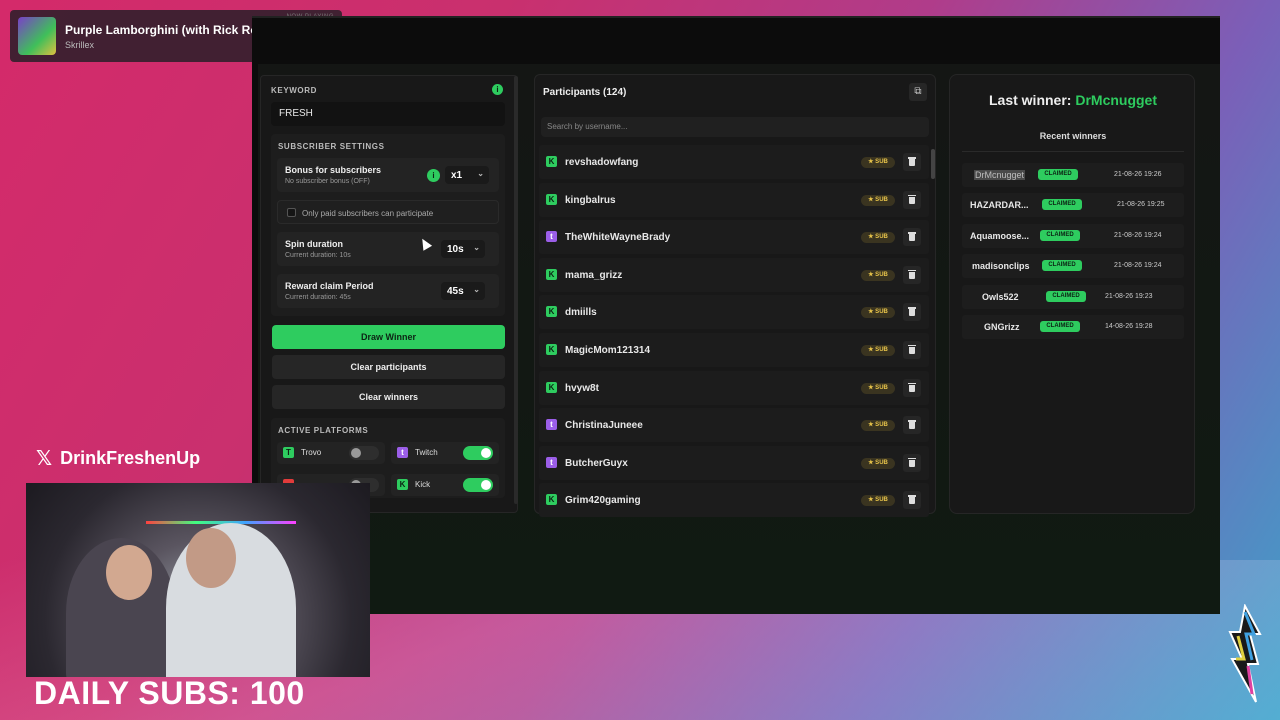 This screenshot has height=720, width=1280. I want to click on paid-only-row: Only paid subscribers can participate, so click(388, 212).